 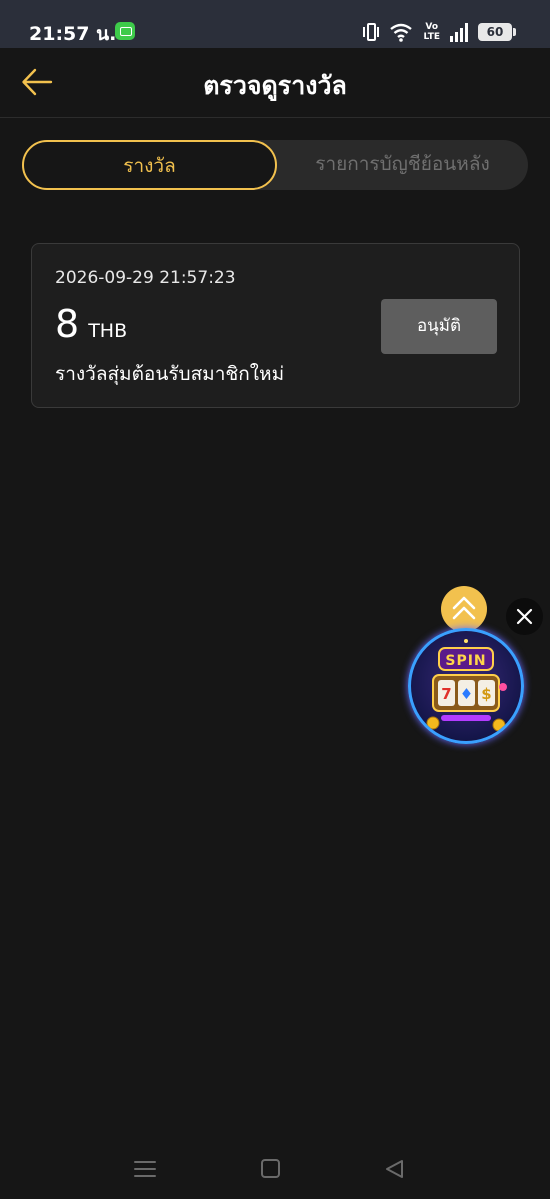 I want to click on app-header: ตรวจดูรางวัล, so click(x=275, y=83).